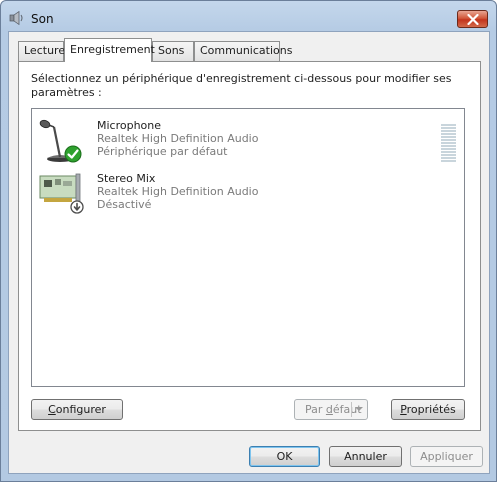 This screenshot has height=482, width=497. I want to click on device-status: Désactivé, so click(124, 204).